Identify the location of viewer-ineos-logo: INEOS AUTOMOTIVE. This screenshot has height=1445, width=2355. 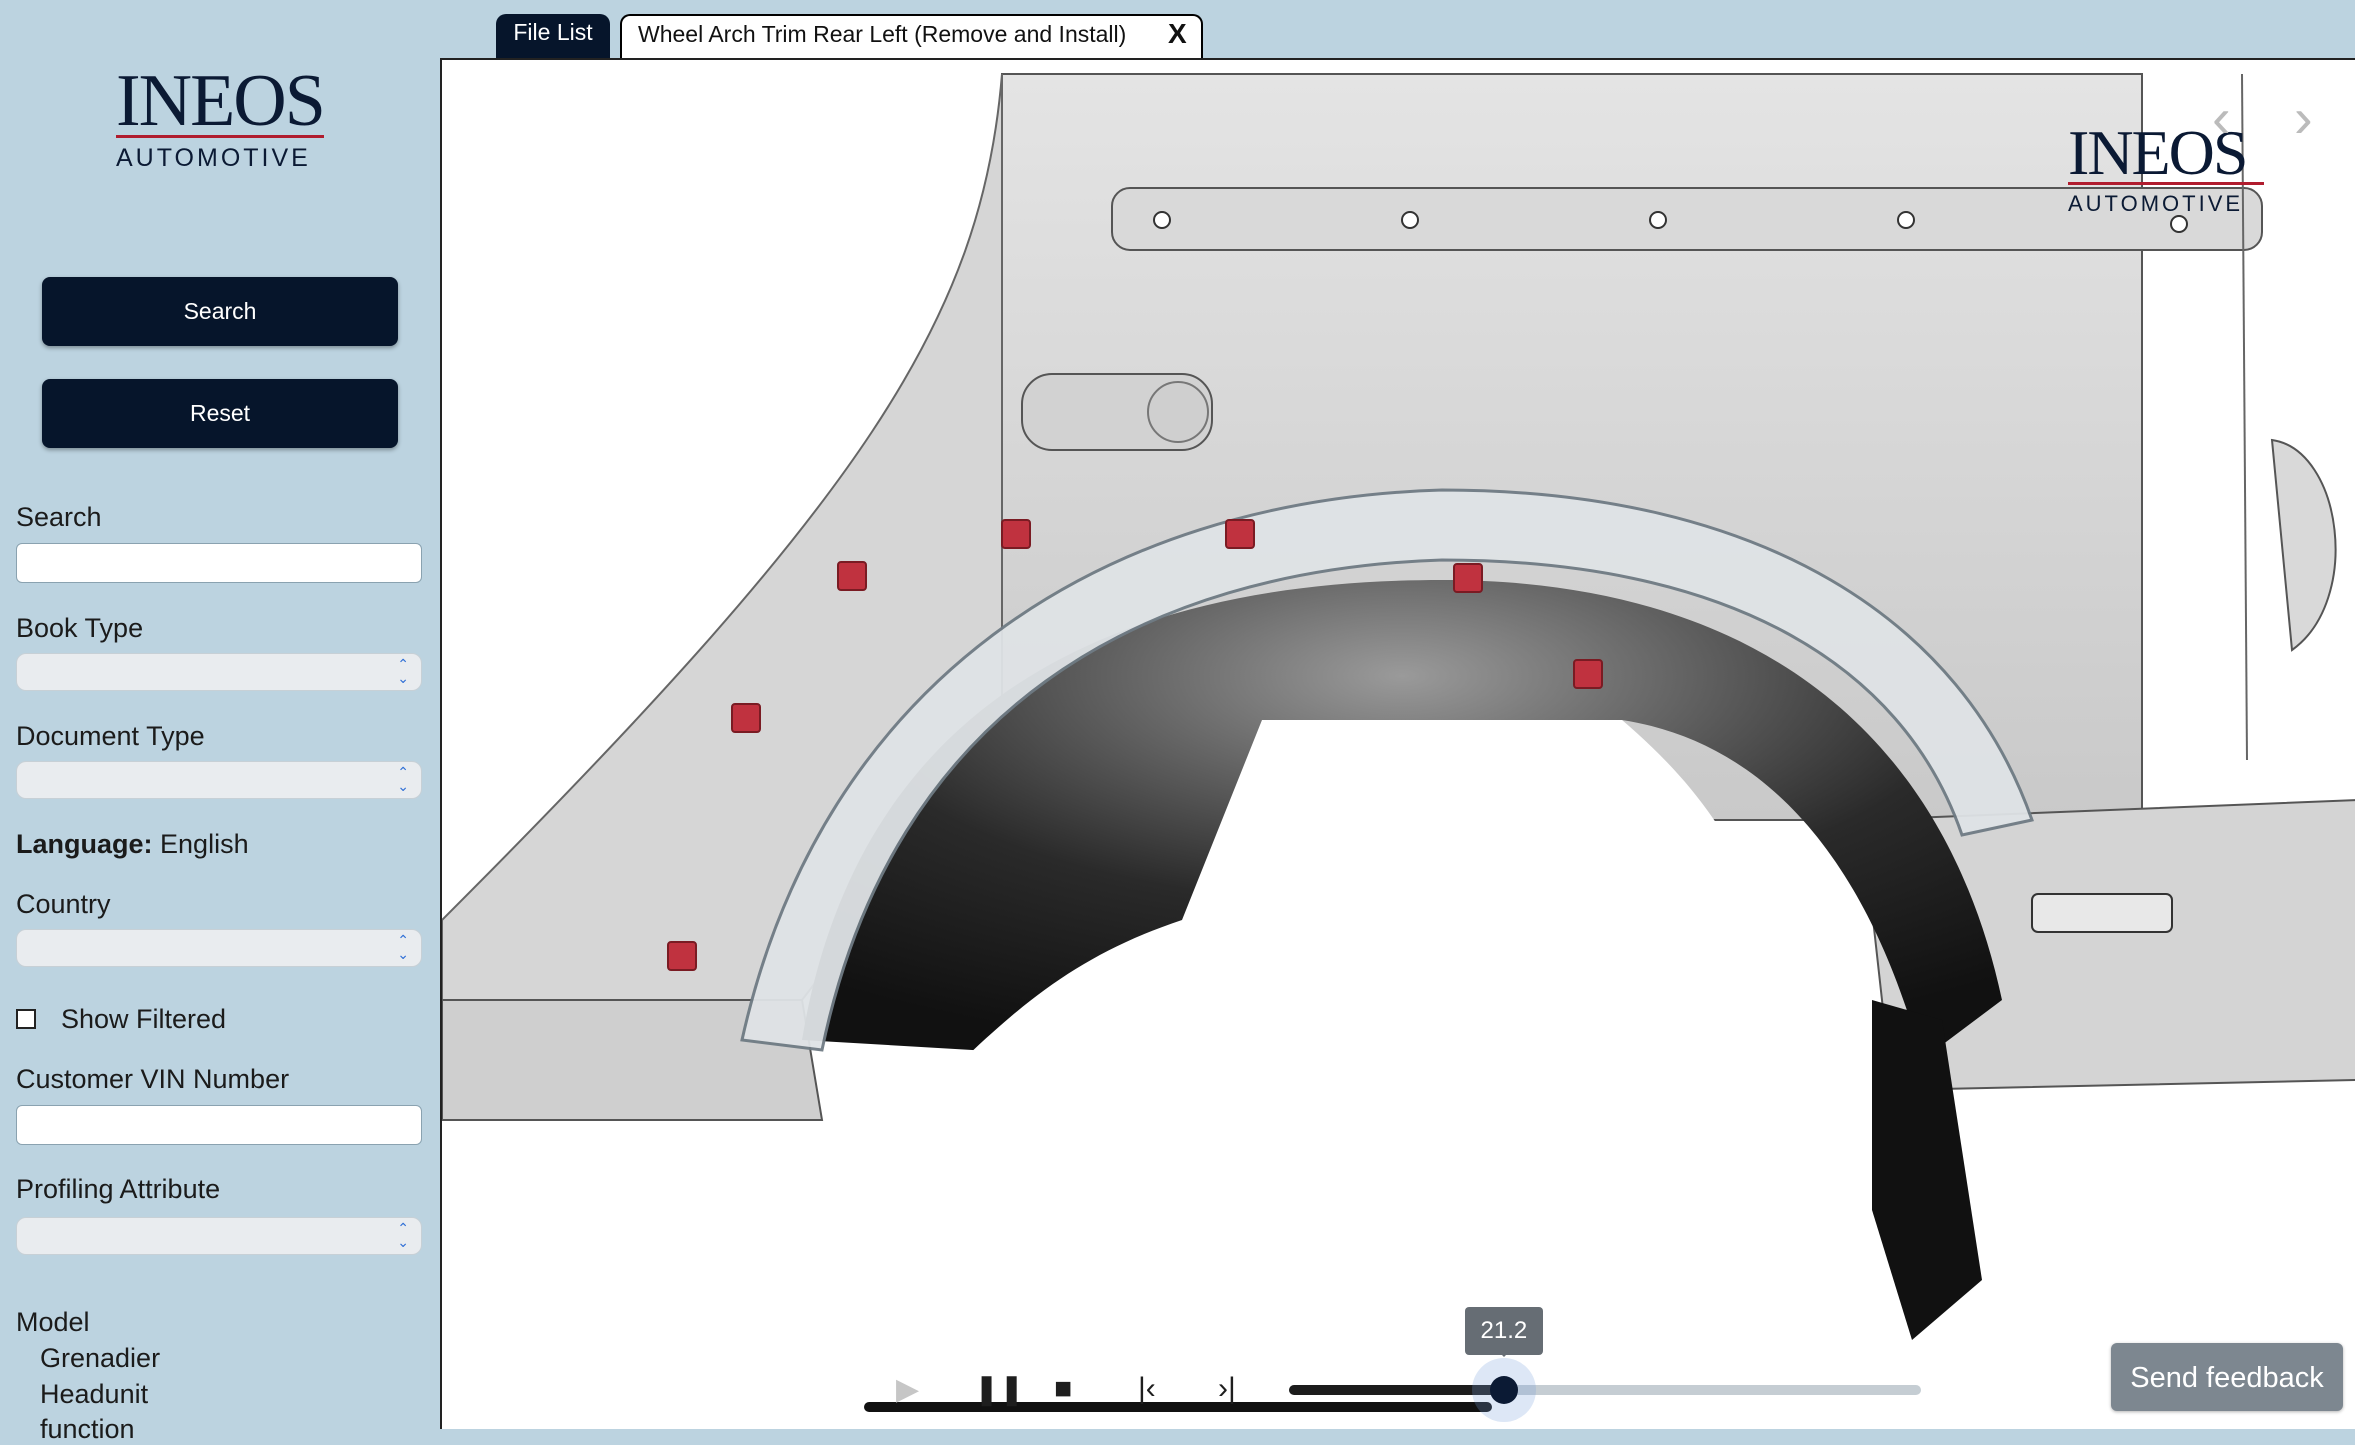
(2168, 169).